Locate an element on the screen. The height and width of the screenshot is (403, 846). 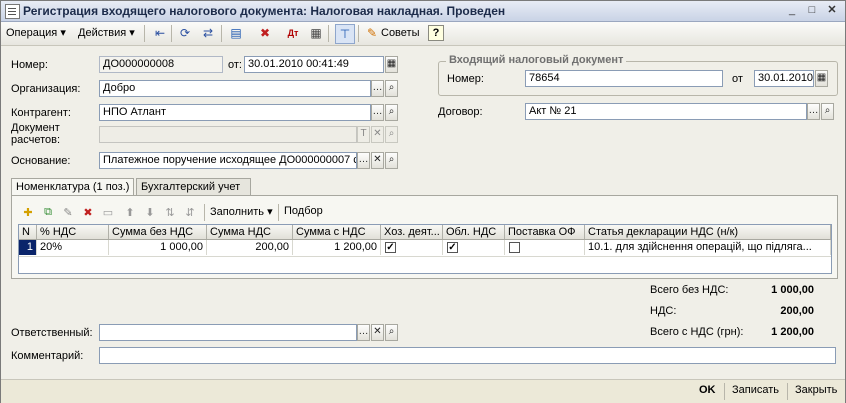
dt-kt-icon: Дт is located at coordinates (293, 33).